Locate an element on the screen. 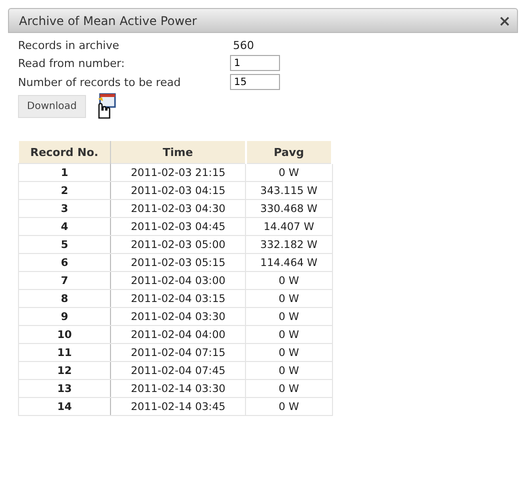 This screenshot has height=485, width=522. table-cell: 2011-02-03 05:00 is located at coordinates (178, 245).